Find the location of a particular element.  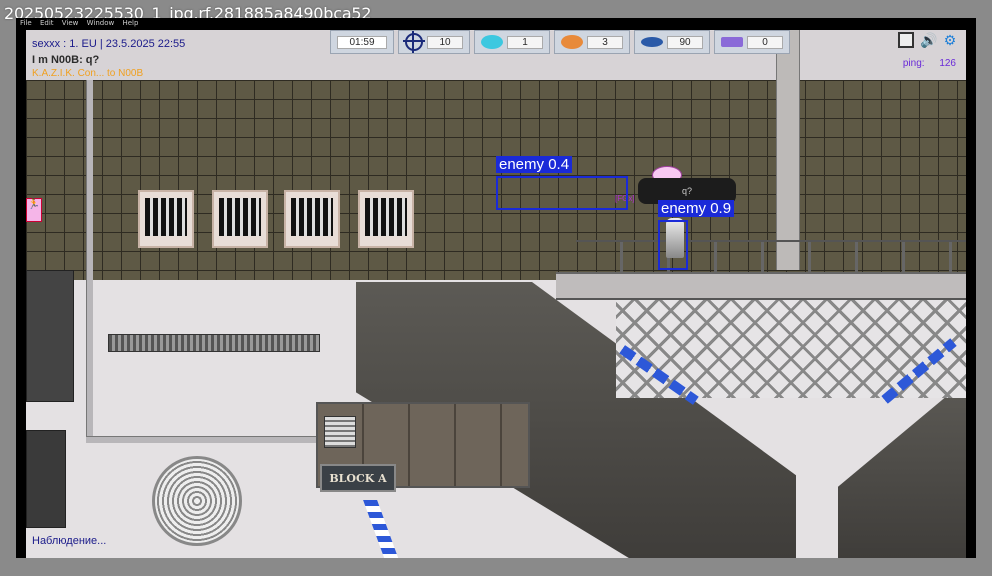

detection-label: enemy 0.4 is located at coordinates (534, 164).